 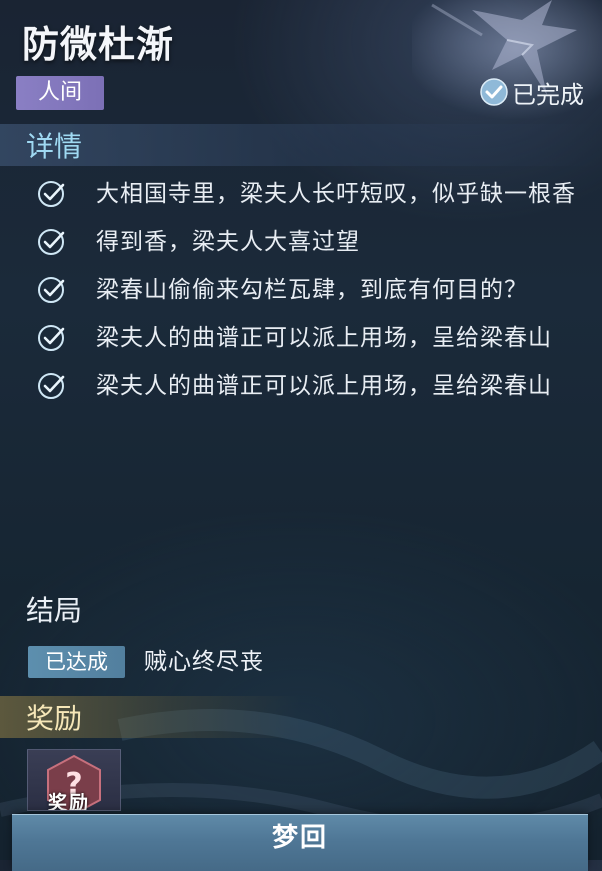 I want to click on completion-status: 已完成, so click(x=531, y=92).